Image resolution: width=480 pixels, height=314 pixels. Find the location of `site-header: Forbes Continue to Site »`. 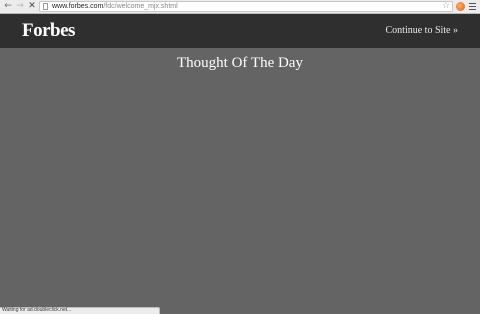

site-header: Forbes Continue to Site » is located at coordinates (240, 31).